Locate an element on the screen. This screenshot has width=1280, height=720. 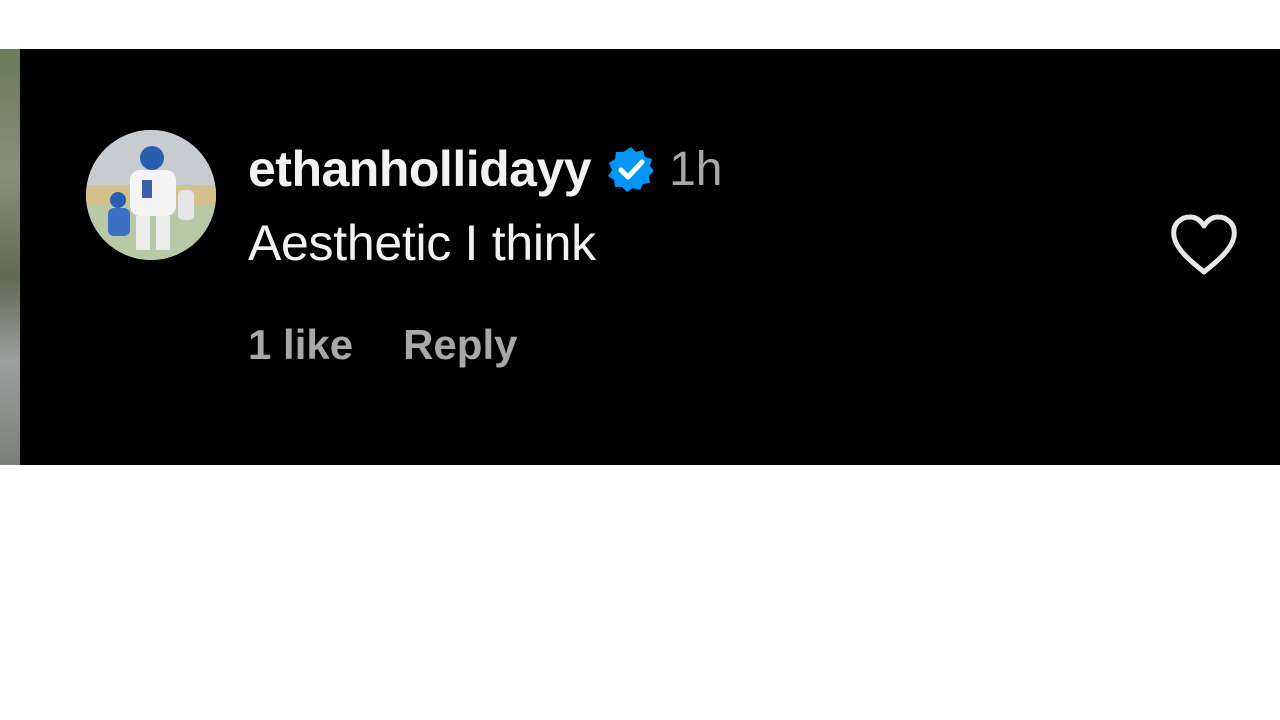
heart-outline-icon is located at coordinates (1204, 245).